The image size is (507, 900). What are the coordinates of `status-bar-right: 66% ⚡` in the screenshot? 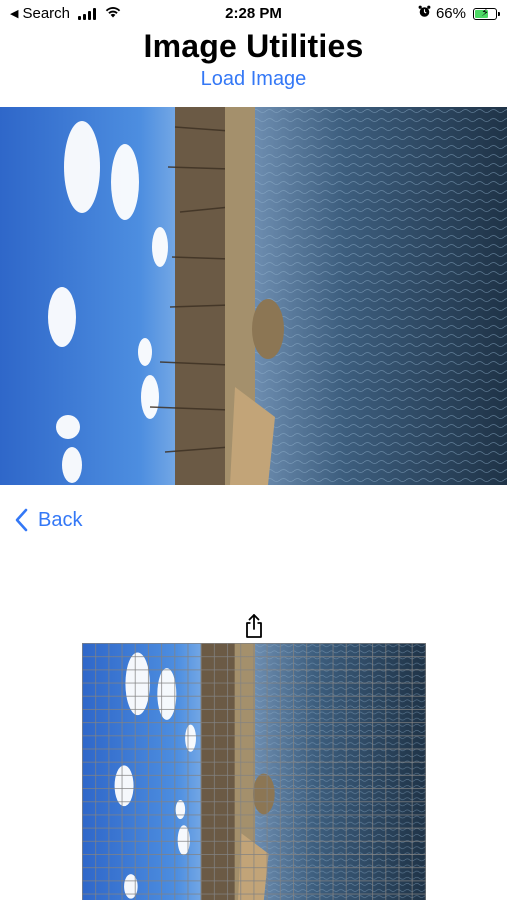 It's located at (459, 13).